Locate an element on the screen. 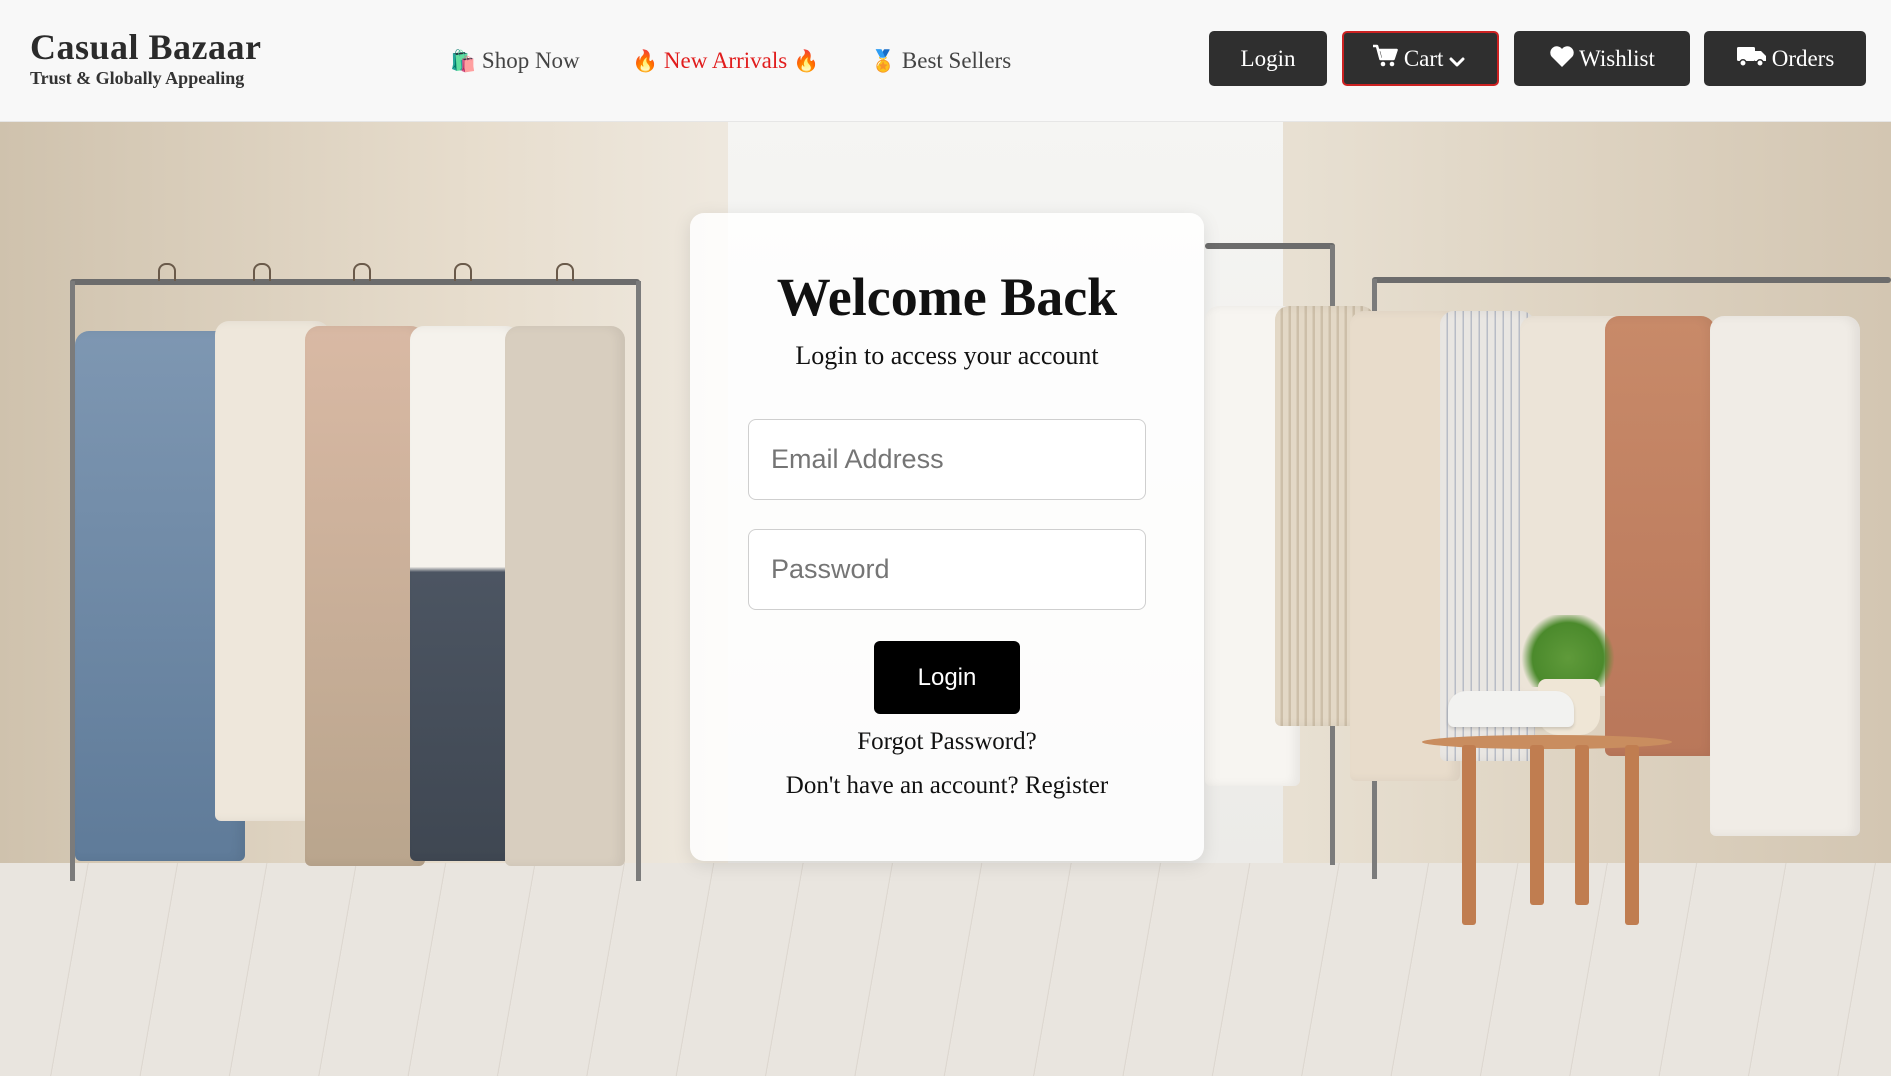 The width and height of the screenshot is (1891, 1076). white-sneakers is located at coordinates (1511, 709).